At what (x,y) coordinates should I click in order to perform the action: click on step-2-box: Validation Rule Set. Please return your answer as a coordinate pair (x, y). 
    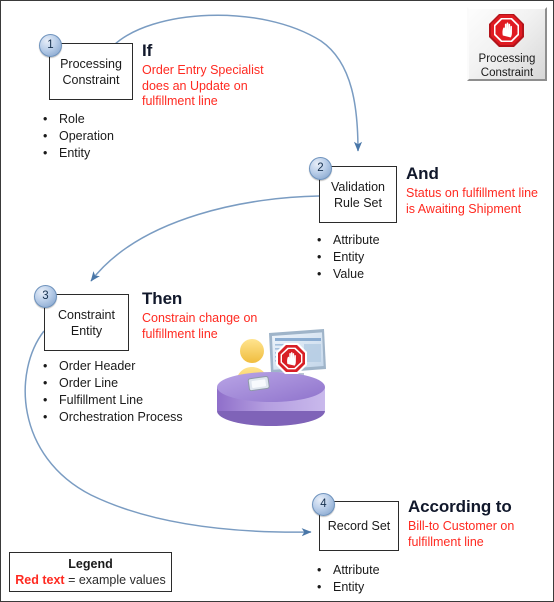
    Looking at the image, I should click on (358, 194).